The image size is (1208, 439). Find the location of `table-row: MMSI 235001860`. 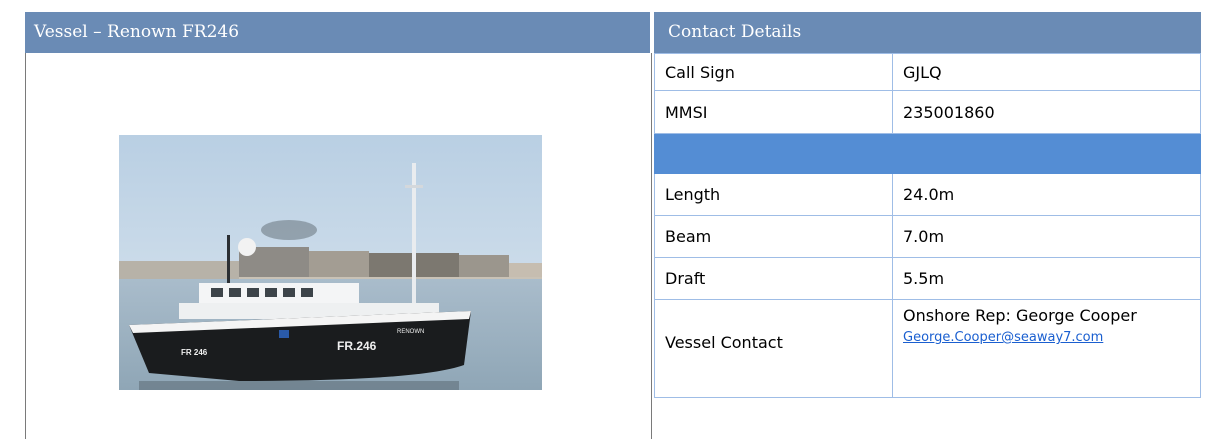

table-row: MMSI 235001860 is located at coordinates (927, 112).